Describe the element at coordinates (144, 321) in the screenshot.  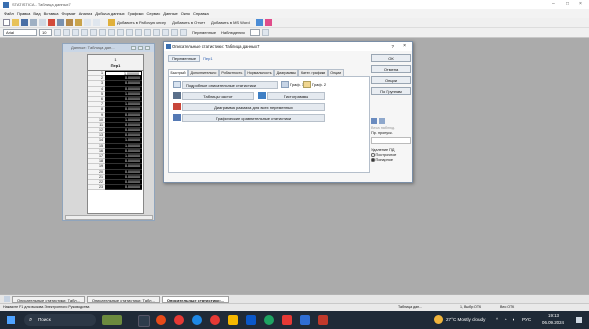
I see `task-view-icon` at that location.